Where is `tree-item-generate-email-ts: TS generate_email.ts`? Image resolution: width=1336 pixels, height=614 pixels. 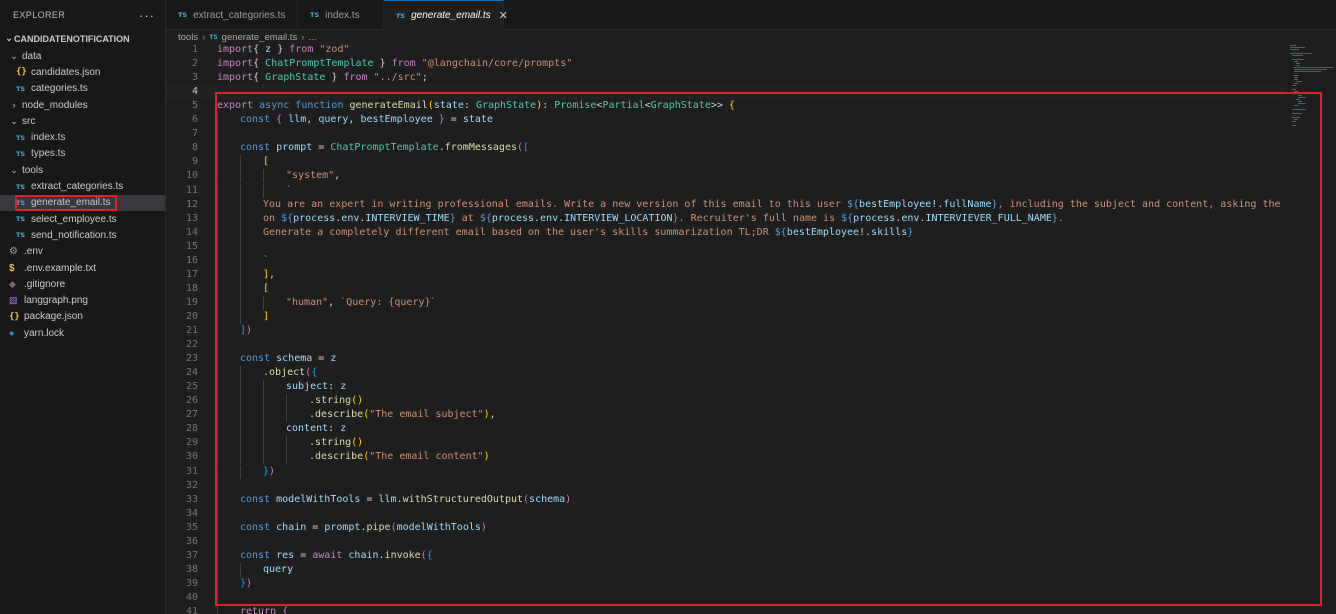
tree-item-generate-email-ts: TS generate_email.ts is located at coordinates (82, 202).